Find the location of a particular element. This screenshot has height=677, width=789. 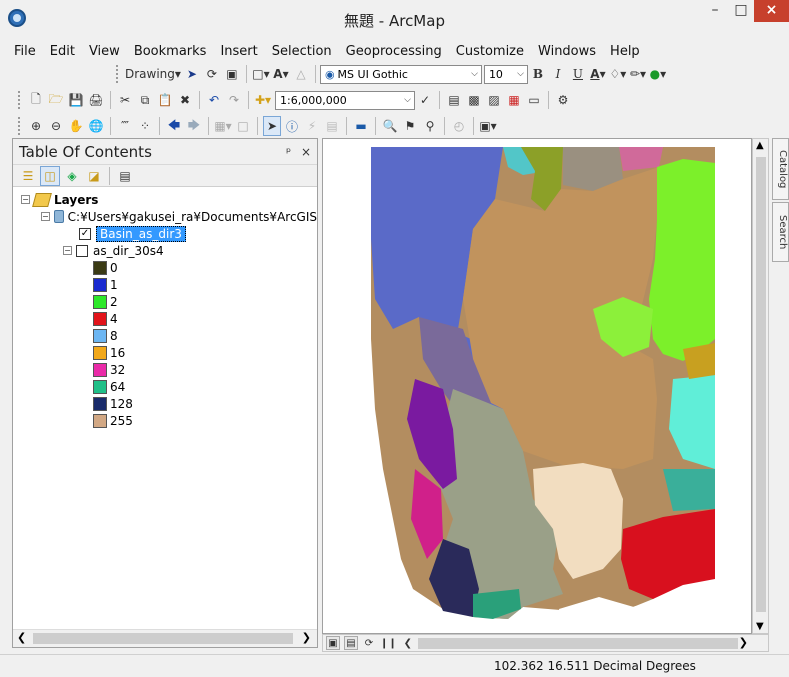

menu-customize: Customize is located at coordinates (490, 51).